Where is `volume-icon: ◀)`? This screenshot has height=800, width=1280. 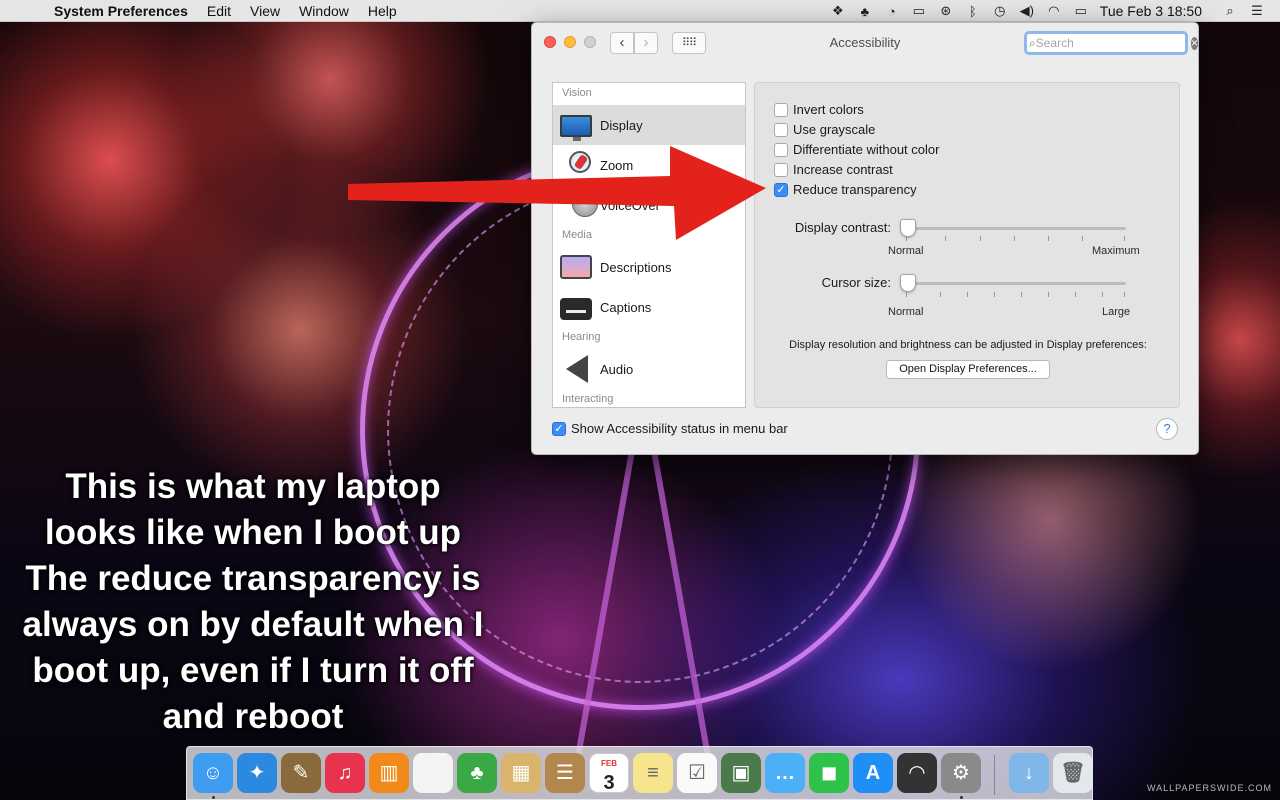
volume-icon: ◀) is located at coordinates (1027, 11).